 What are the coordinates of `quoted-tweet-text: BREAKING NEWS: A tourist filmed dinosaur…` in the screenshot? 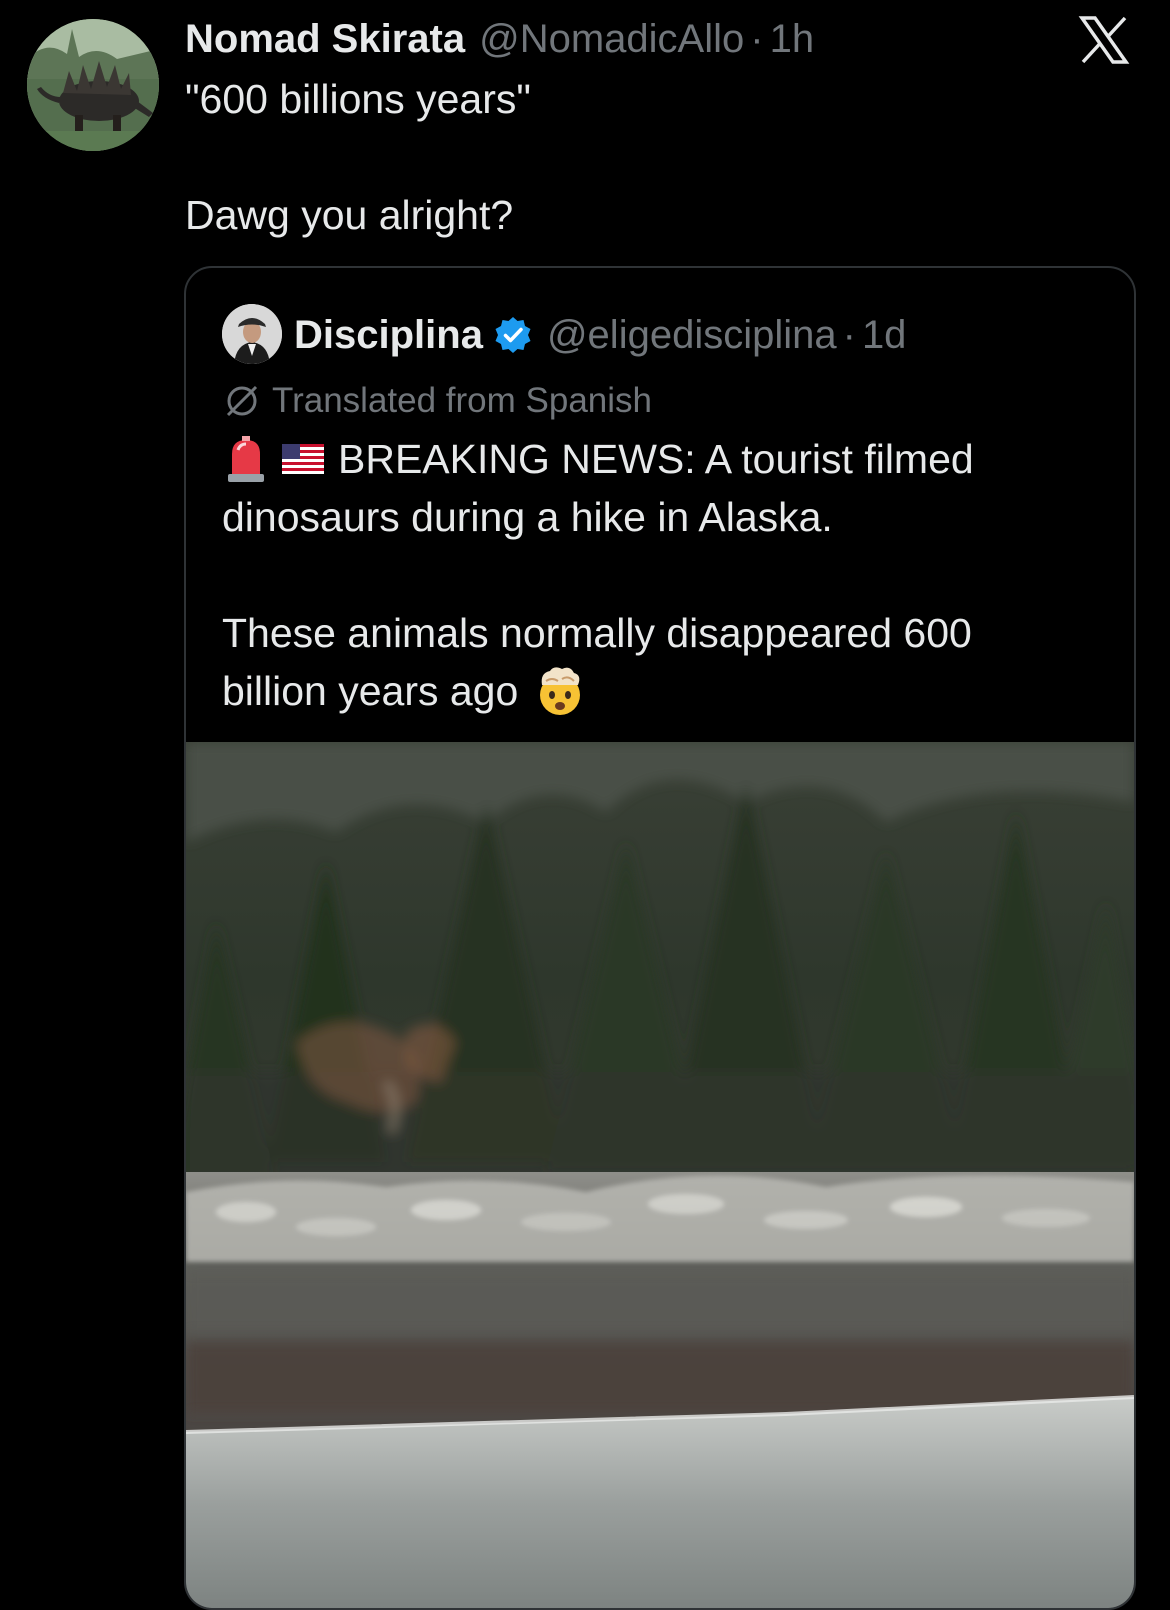 It's located at (662, 575).